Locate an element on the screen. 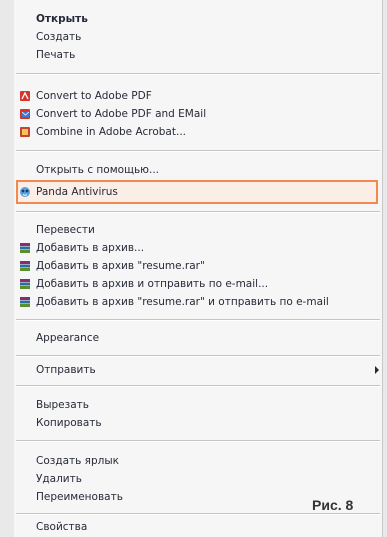 This screenshot has height=537, width=387. acrobat-combine-icon is located at coordinates (25, 132).